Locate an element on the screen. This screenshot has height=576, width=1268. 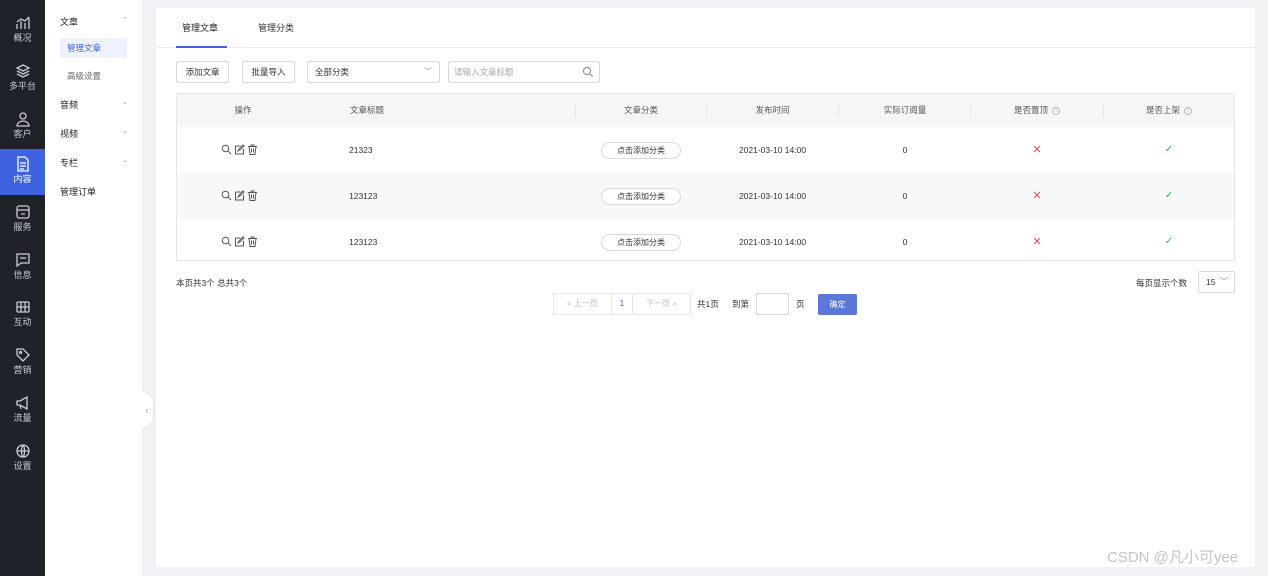
chevron-up-icon: ⌃ is located at coordinates (125, 20).